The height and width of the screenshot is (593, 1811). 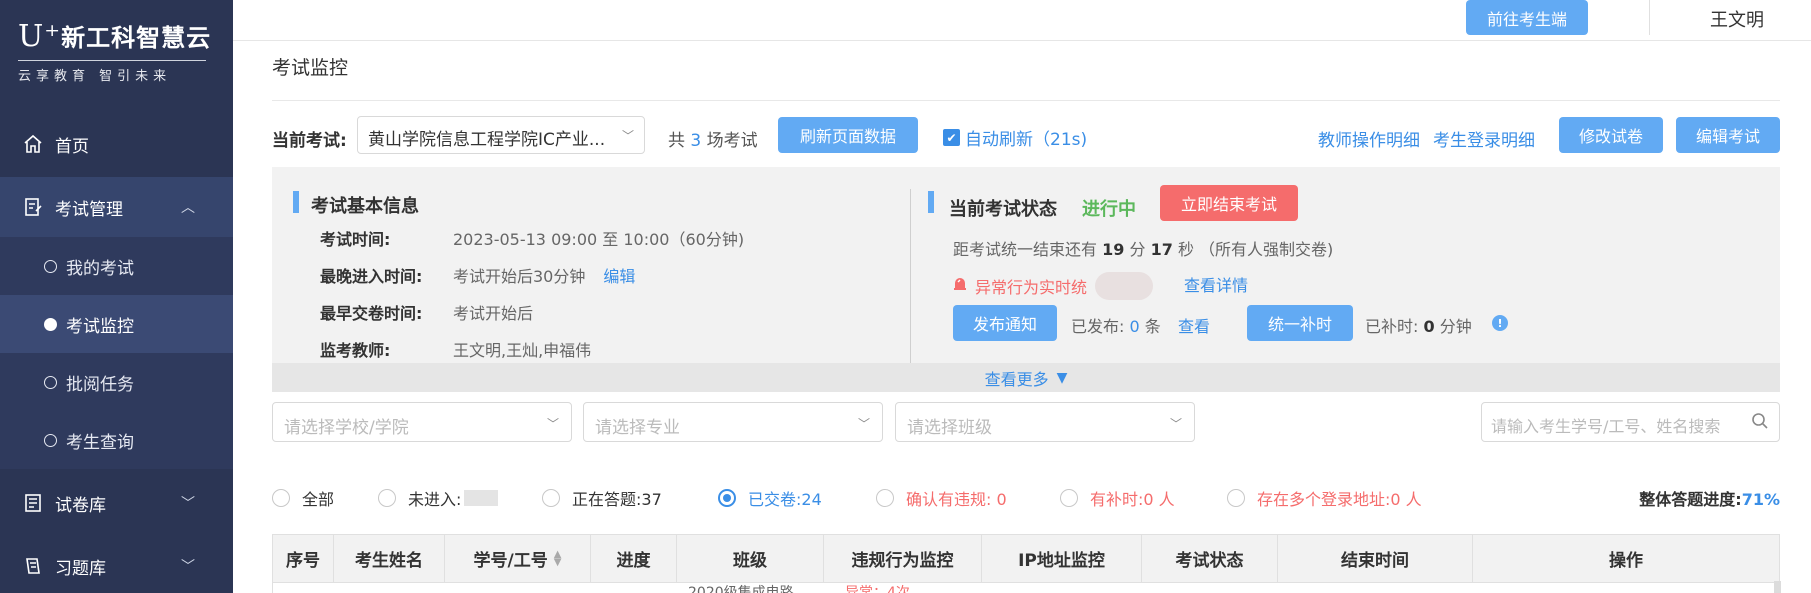 I want to click on count-suffix: 场考试, so click(x=732, y=141).